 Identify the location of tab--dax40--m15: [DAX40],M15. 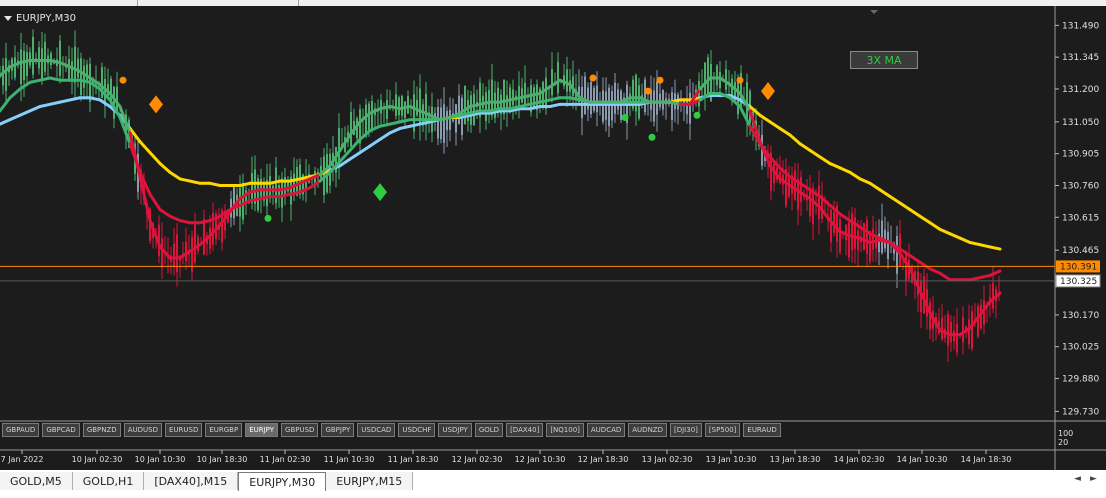
(191, 481).